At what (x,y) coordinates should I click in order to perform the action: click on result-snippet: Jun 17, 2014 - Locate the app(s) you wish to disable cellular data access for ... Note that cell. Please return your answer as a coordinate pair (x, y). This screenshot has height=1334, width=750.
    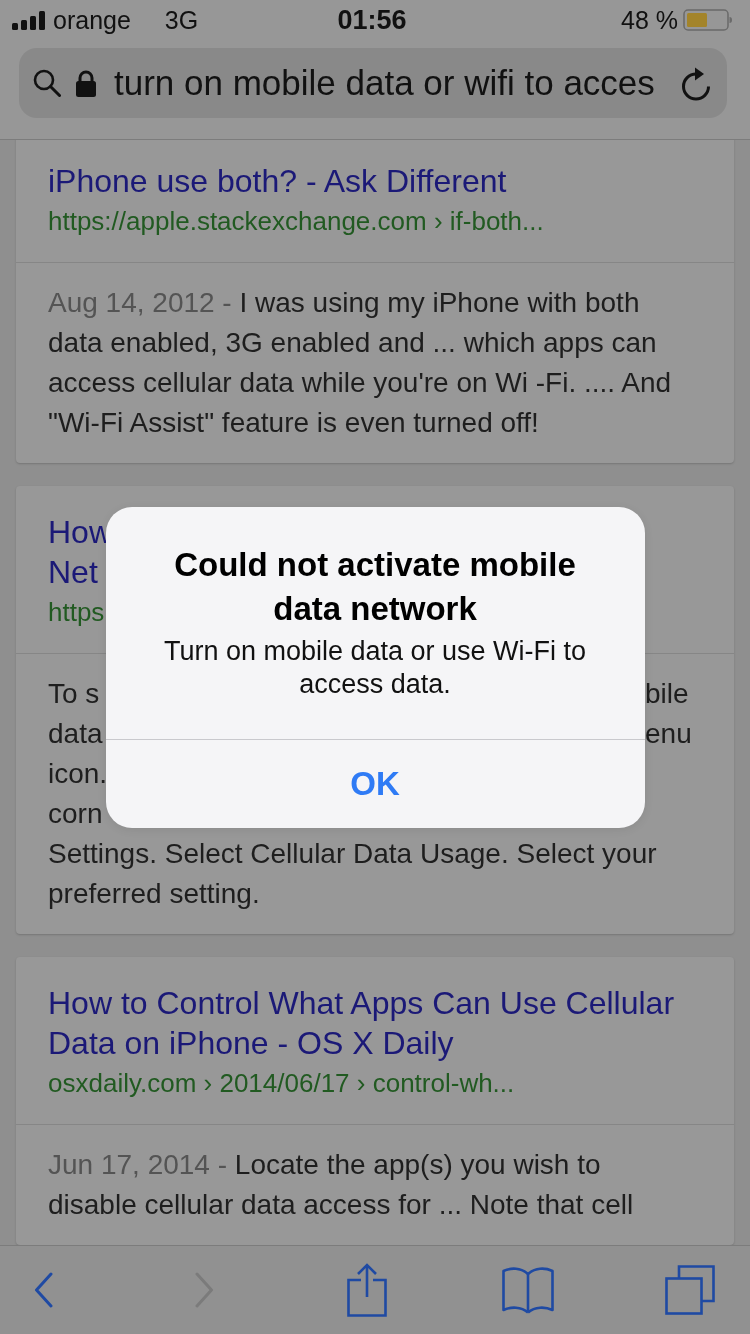
    Looking at the image, I should click on (341, 1185).